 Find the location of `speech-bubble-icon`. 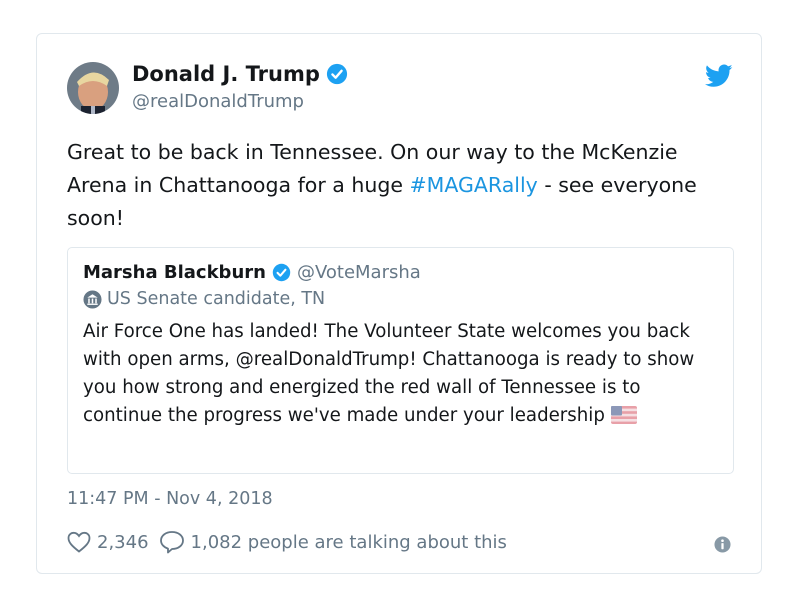

speech-bubble-icon is located at coordinates (171, 542).